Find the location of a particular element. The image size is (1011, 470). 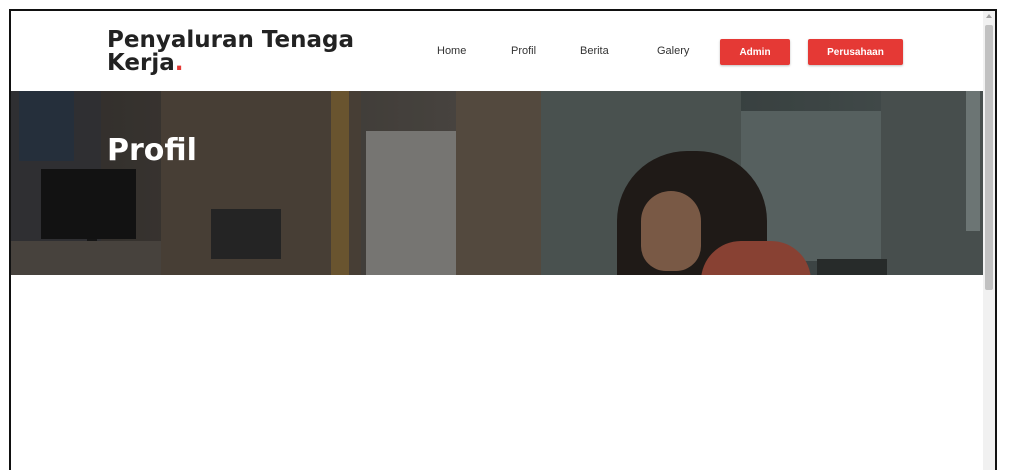

nav-galery-link: Galery is located at coordinates (673, 51).